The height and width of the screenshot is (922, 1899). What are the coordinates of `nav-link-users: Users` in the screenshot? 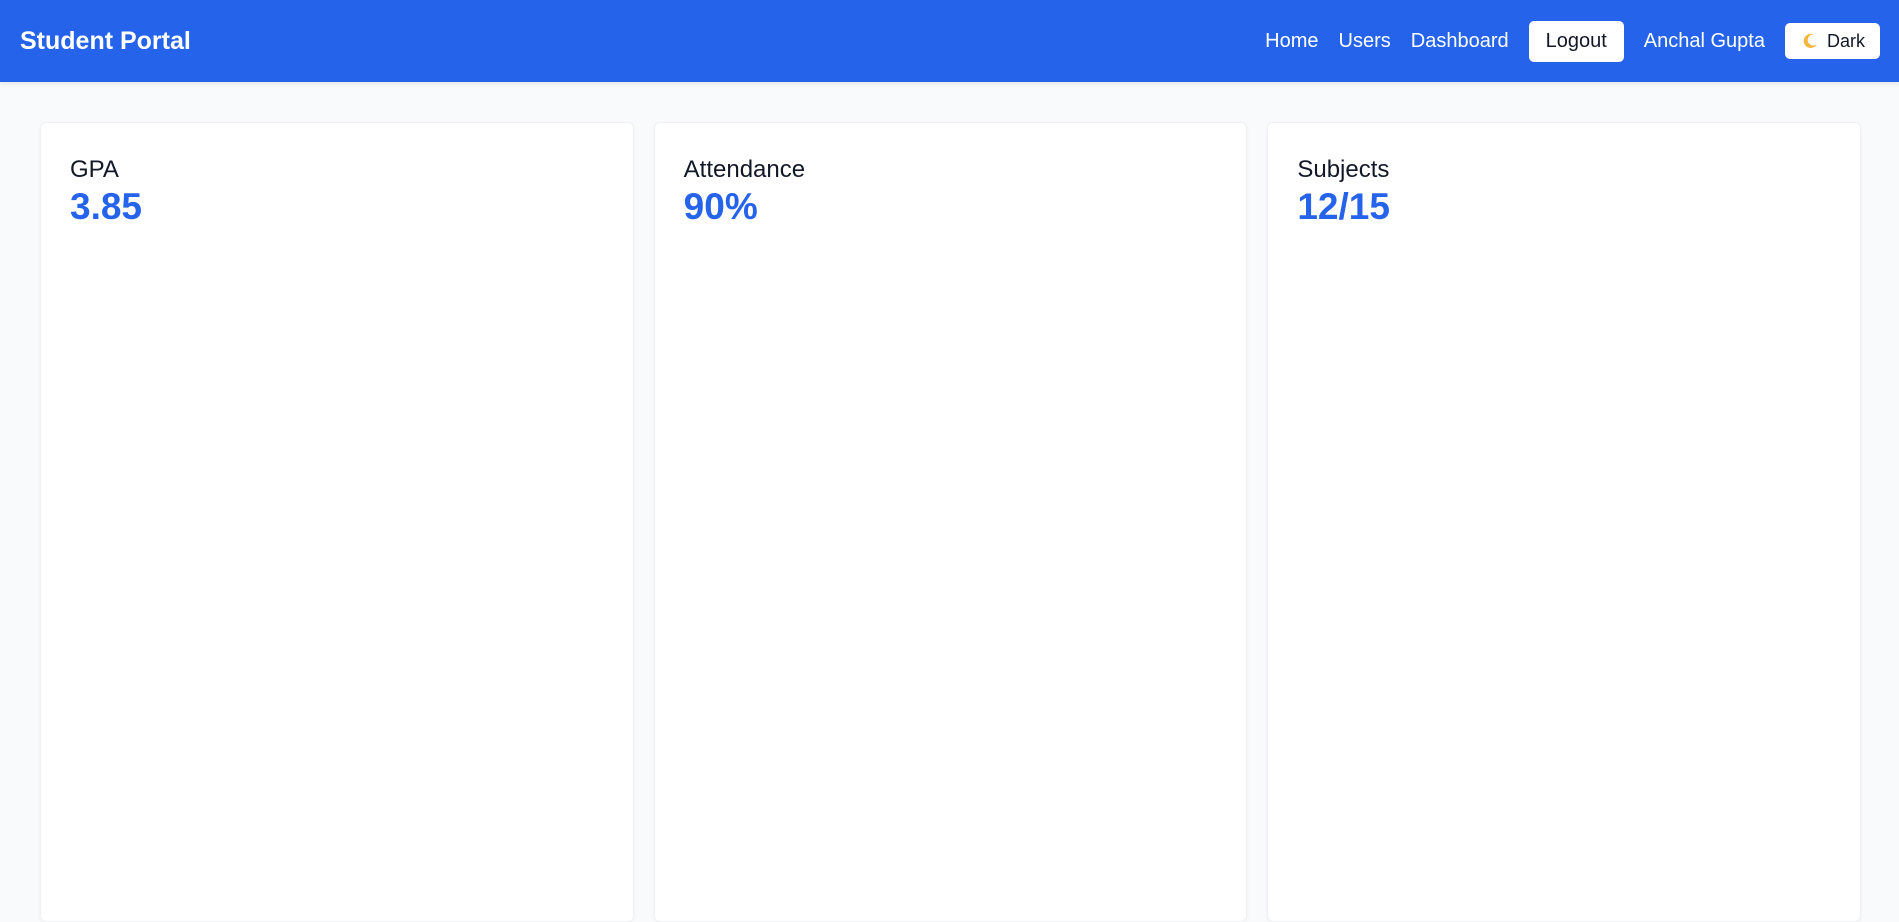 It's located at (1365, 41).